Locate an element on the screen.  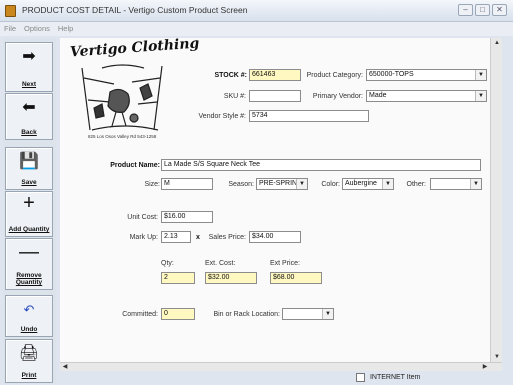
vendor-style-label: Vendor Style #: is located at coordinates (222, 116).